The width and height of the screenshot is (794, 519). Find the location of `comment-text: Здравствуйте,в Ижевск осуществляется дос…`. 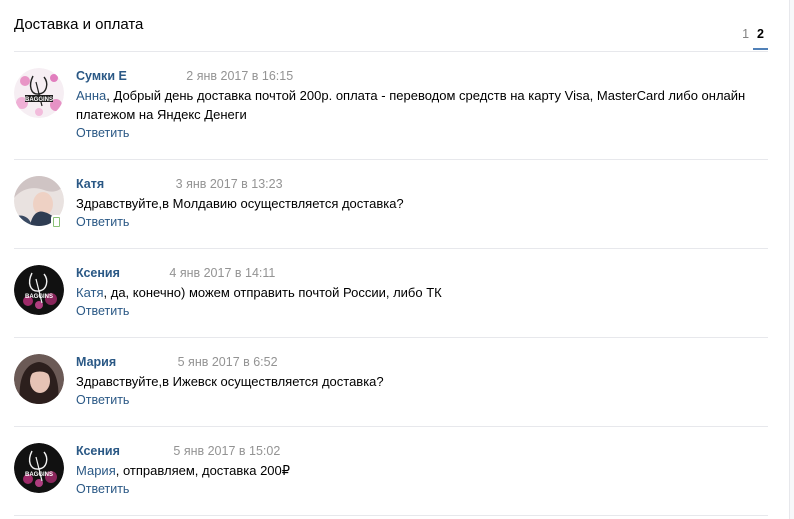

comment-text: Здравствуйте,в Ижевск осуществляется дос… is located at coordinates (422, 381).